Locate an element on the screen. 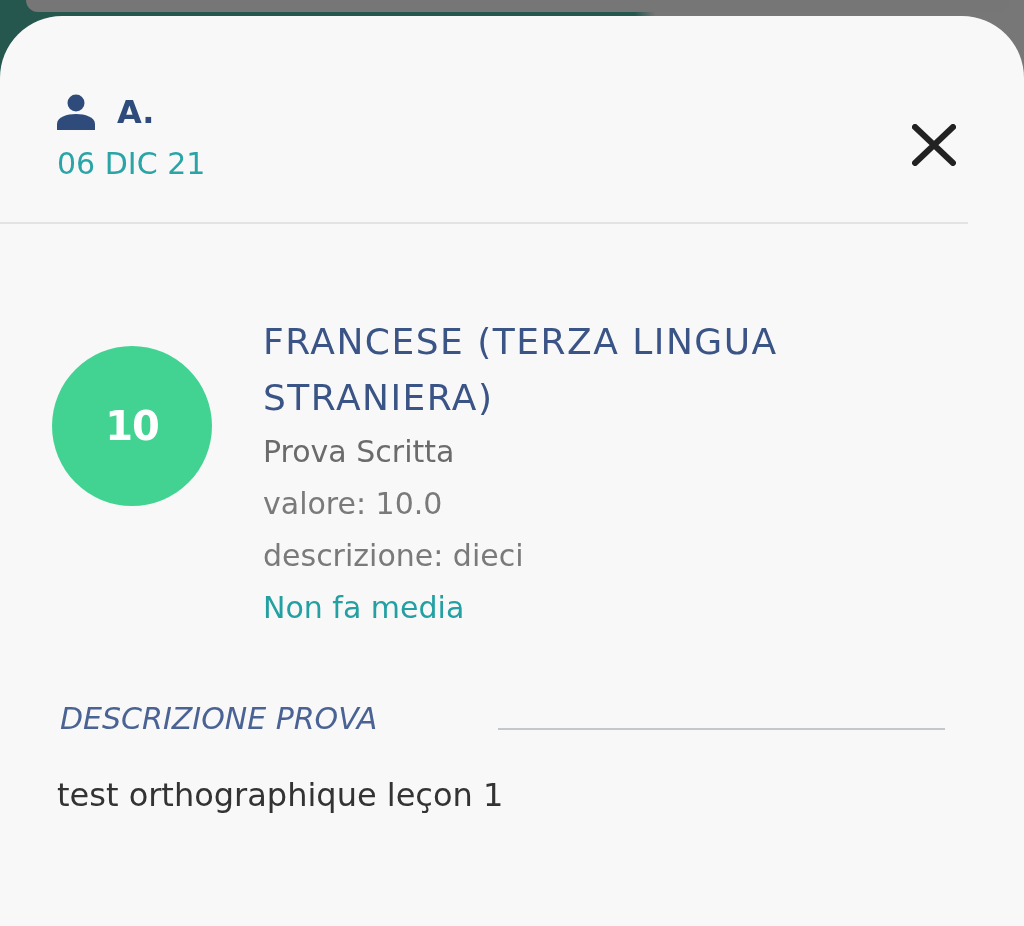 This screenshot has width=1024, height=926. description-text: test orthographique leçon 1 is located at coordinates (280, 795).